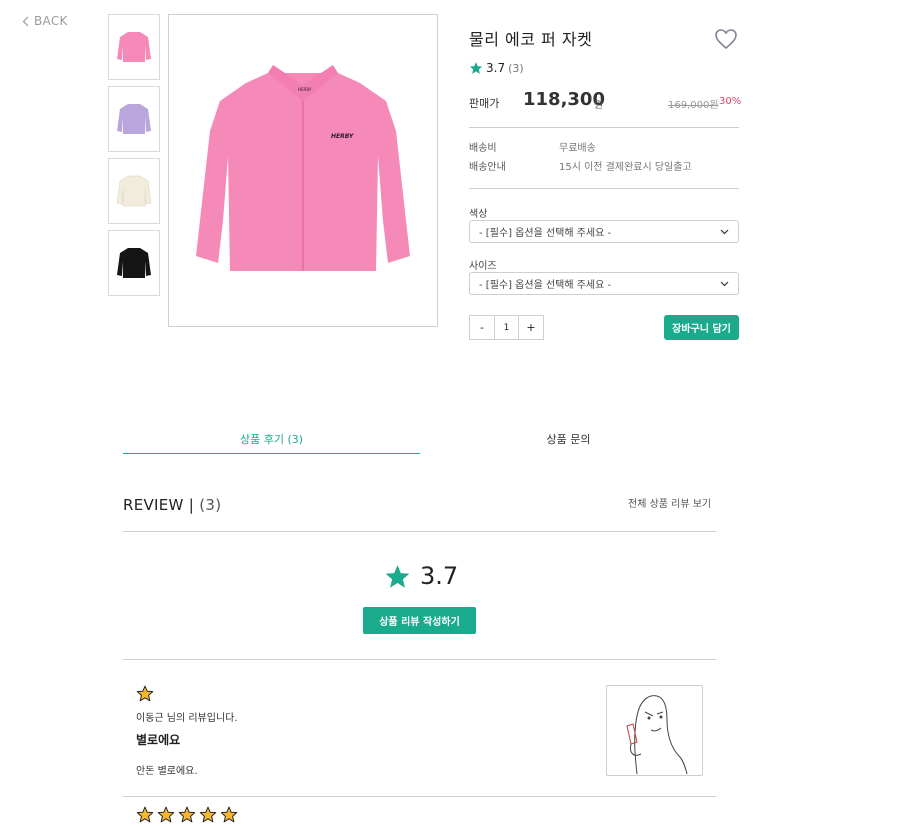 The image size is (902, 827). Describe the element at coordinates (568, 439) in the screenshot. I see `tab-inquiries: 상품 문의` at that location.